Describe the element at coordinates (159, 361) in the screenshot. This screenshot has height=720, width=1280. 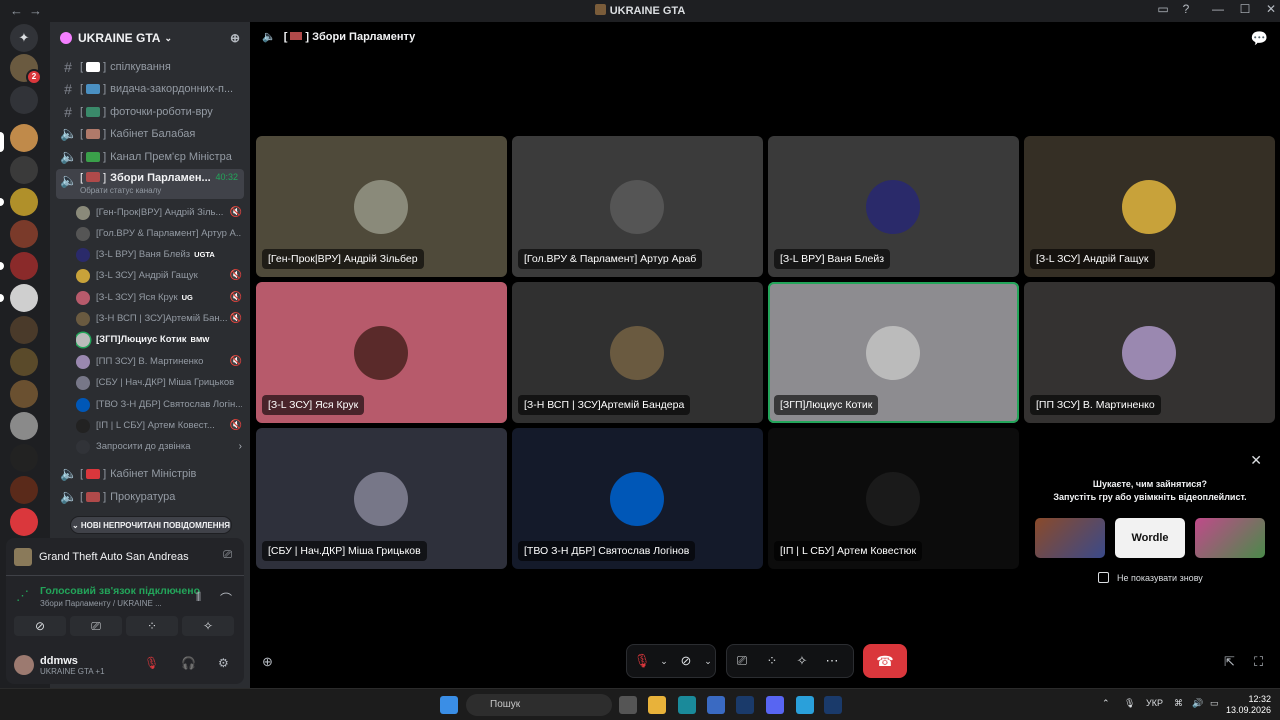
I see `voice-user: [ПП ЗСУ] В. Мартиненко 🔇` at that location.